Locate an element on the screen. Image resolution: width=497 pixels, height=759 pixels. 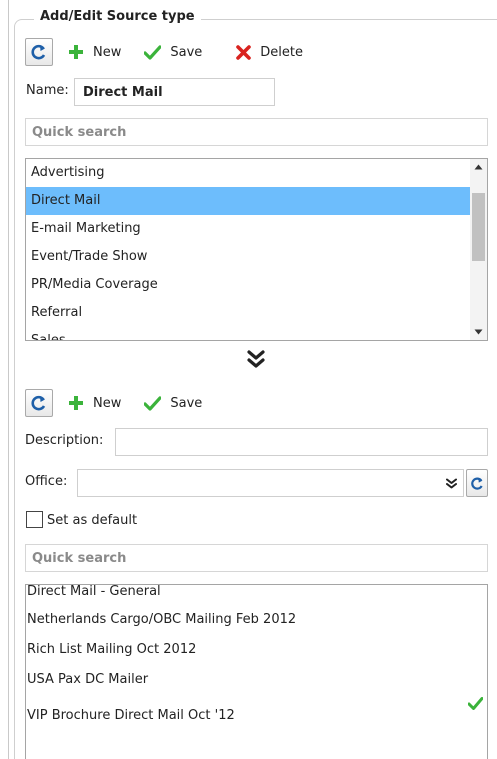
list-item-default: VIP Brochure Direct Mail Oct '12 is located at coordinates (256, 716).